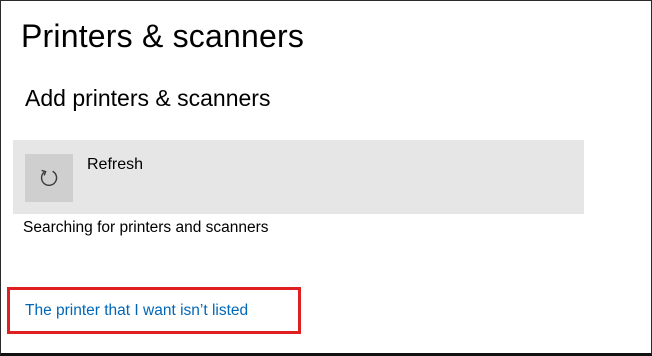 The width and height of the screenshot is (652, 356). I want to click on section-title-add-printers: Add printers & scanners, so click(148, 98).